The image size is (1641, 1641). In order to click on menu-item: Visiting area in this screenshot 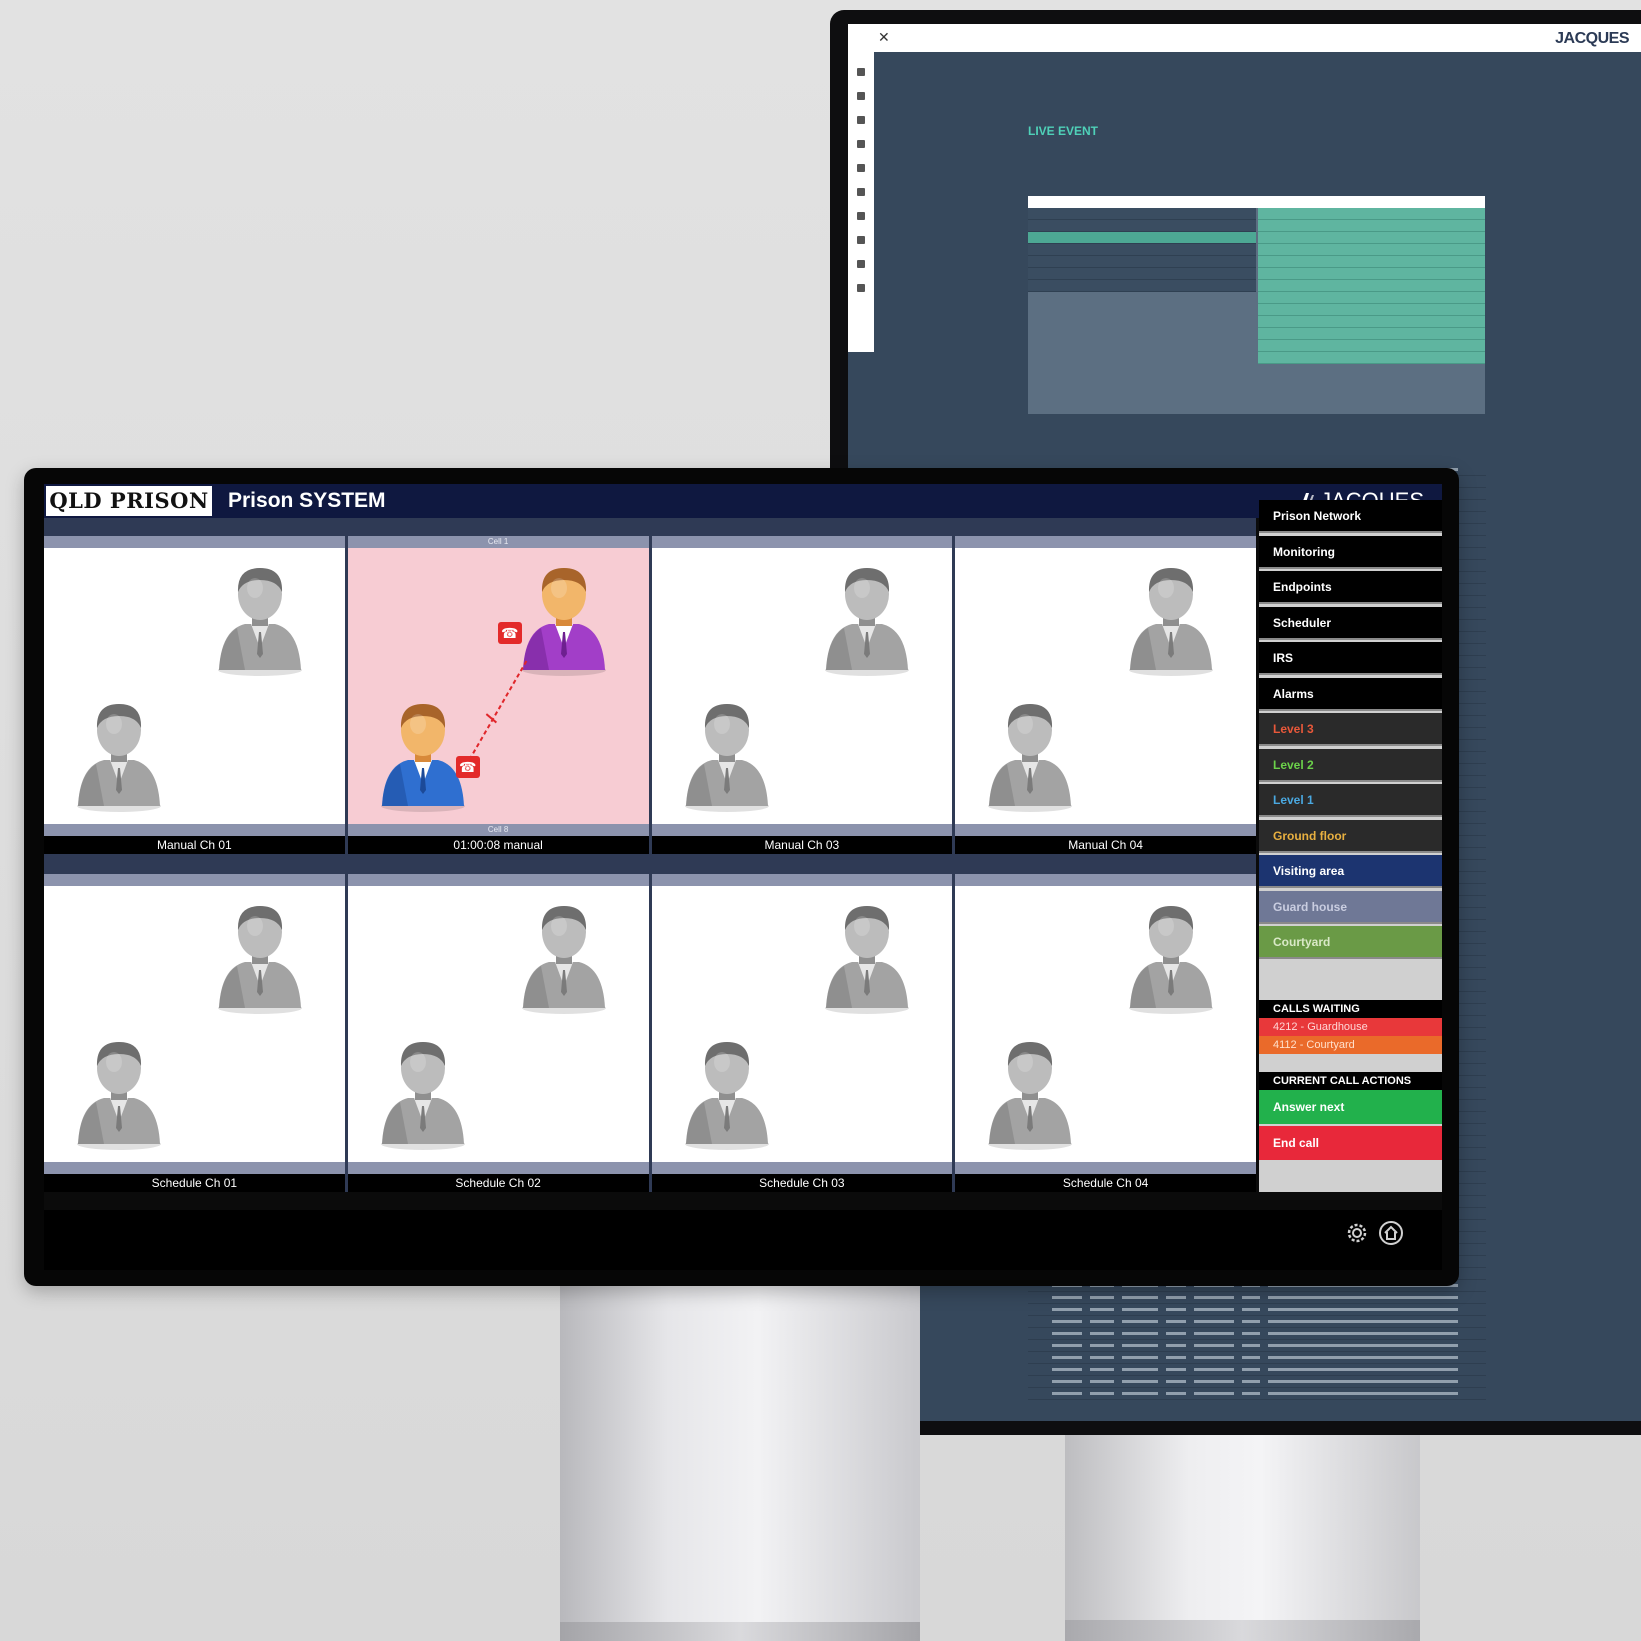, I will do `click(1350, 871)`.